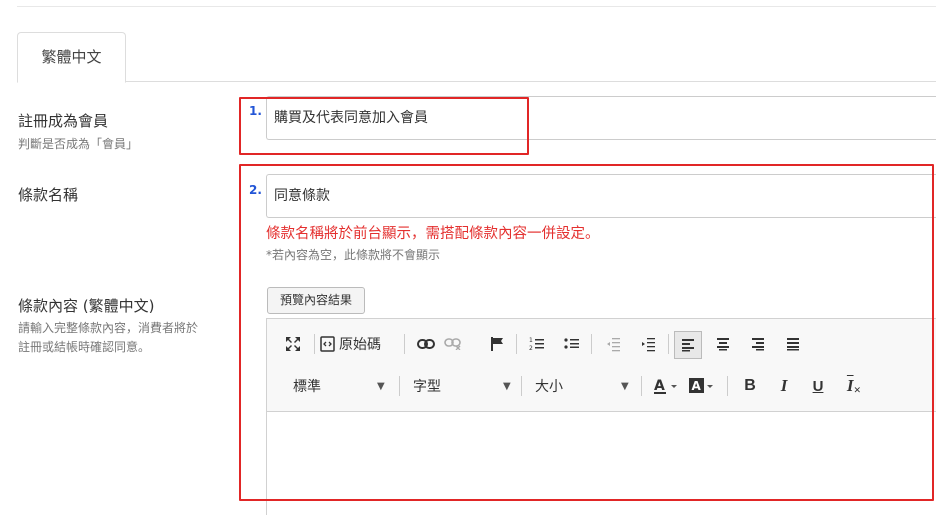 The width and height of the screenshot is (936, 515). Describe the element at coordinates (750, 386) in the screenshot. I see `bold-button: B` at that location.